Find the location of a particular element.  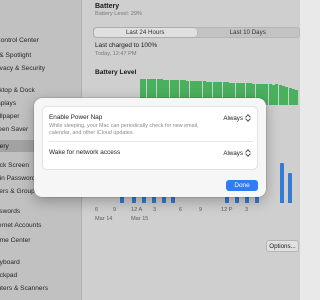

wake-for-network-popup: Always is located at coordinates (237, 153).